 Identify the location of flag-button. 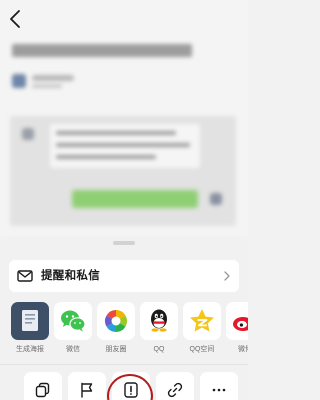
(87, 386).